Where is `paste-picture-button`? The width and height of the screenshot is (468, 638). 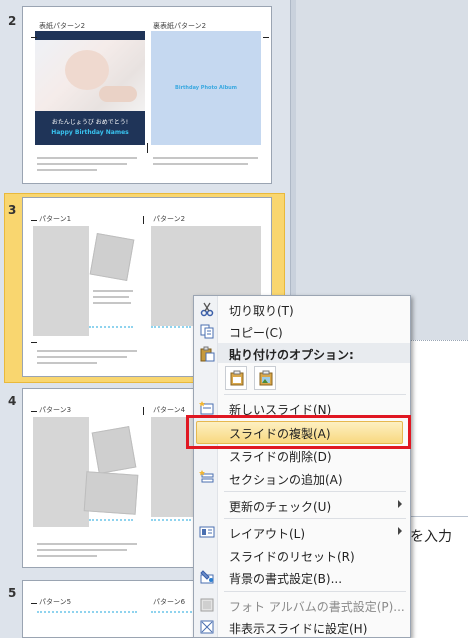
paste-picture-button is located at coordinates (265, 378).